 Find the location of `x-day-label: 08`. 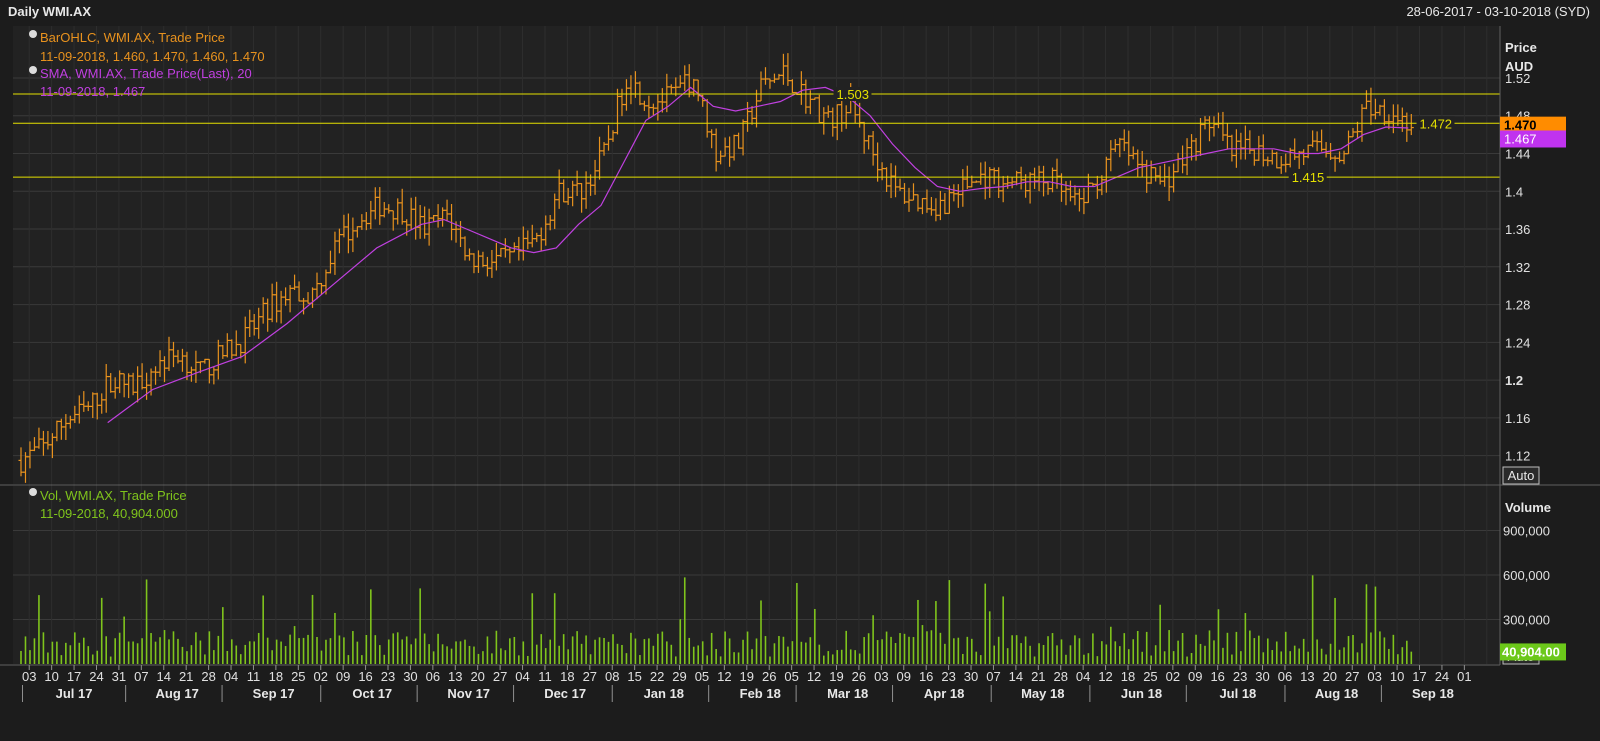

x-day-label: 08 is located at coordinates (612, 676).